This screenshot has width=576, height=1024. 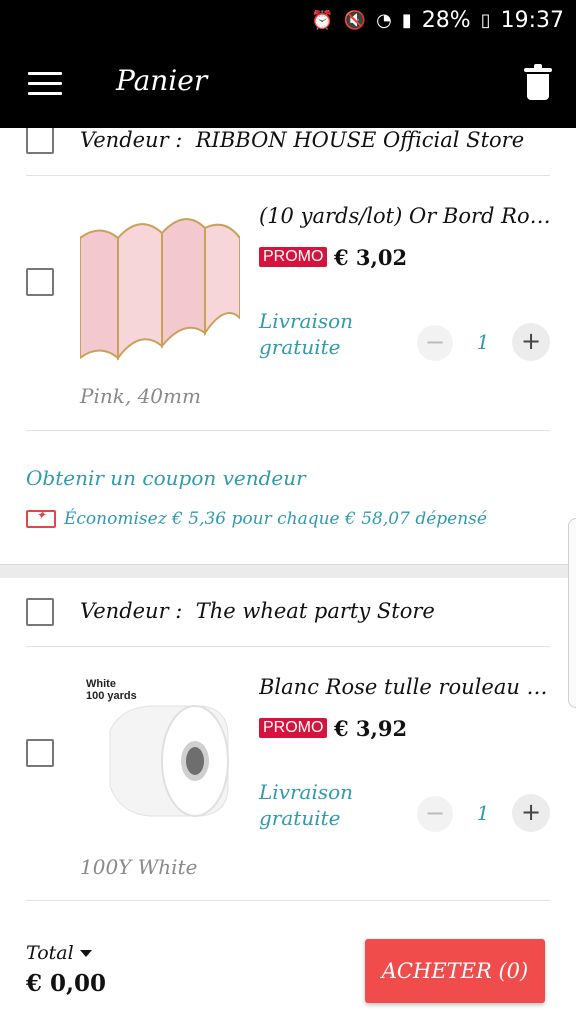 I want to click on product-price: € 3,92, so click(x=371, y=728).